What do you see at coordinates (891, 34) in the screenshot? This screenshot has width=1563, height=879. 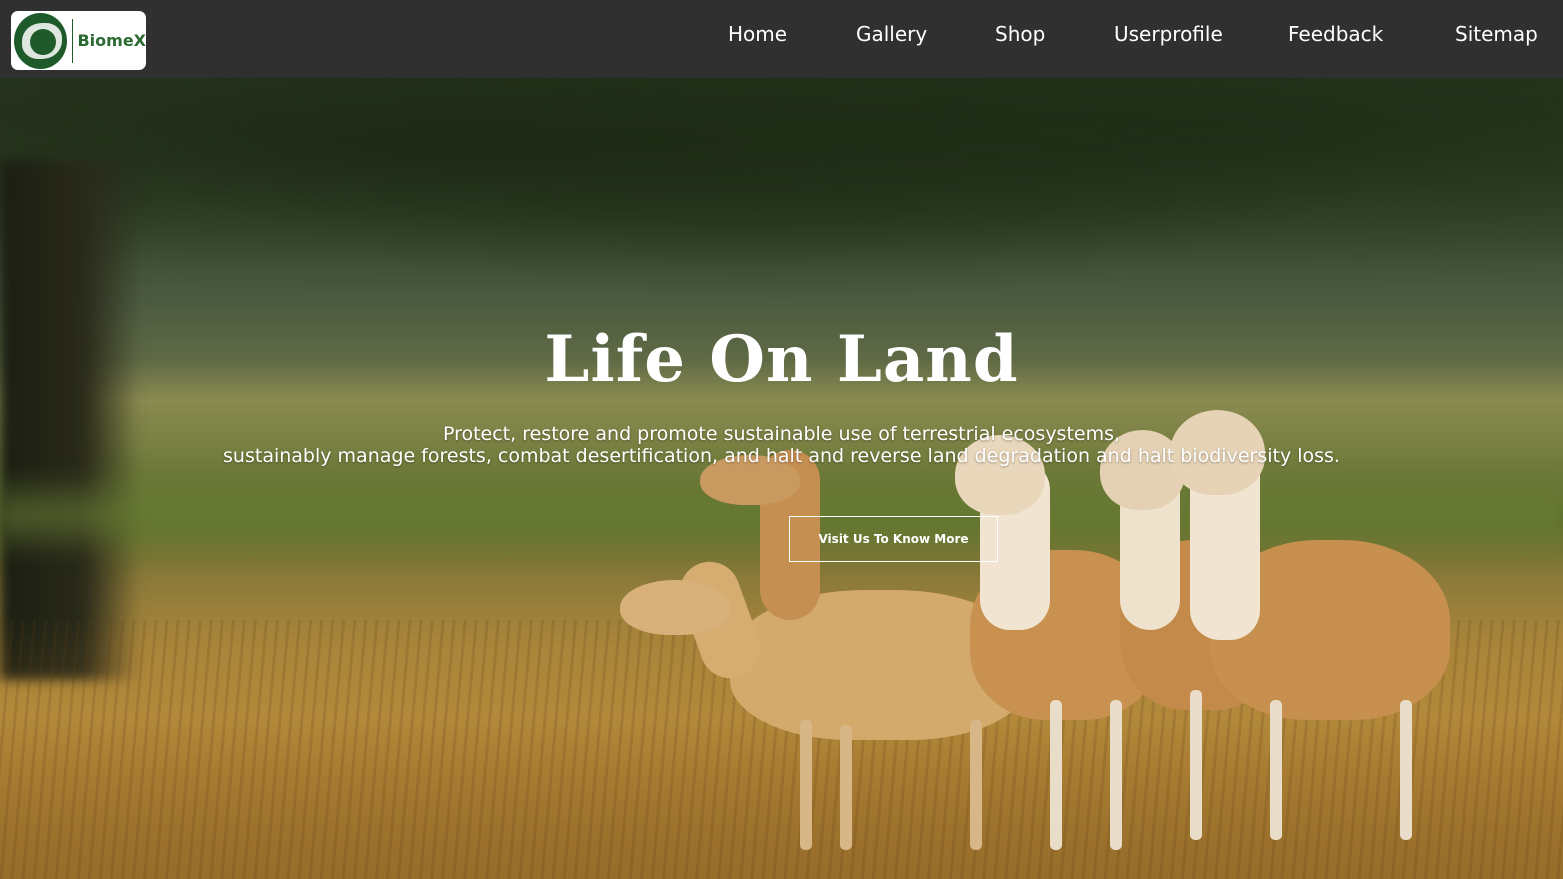 I see `nav-gallery: Gallery` at bounding box center [891, 34].